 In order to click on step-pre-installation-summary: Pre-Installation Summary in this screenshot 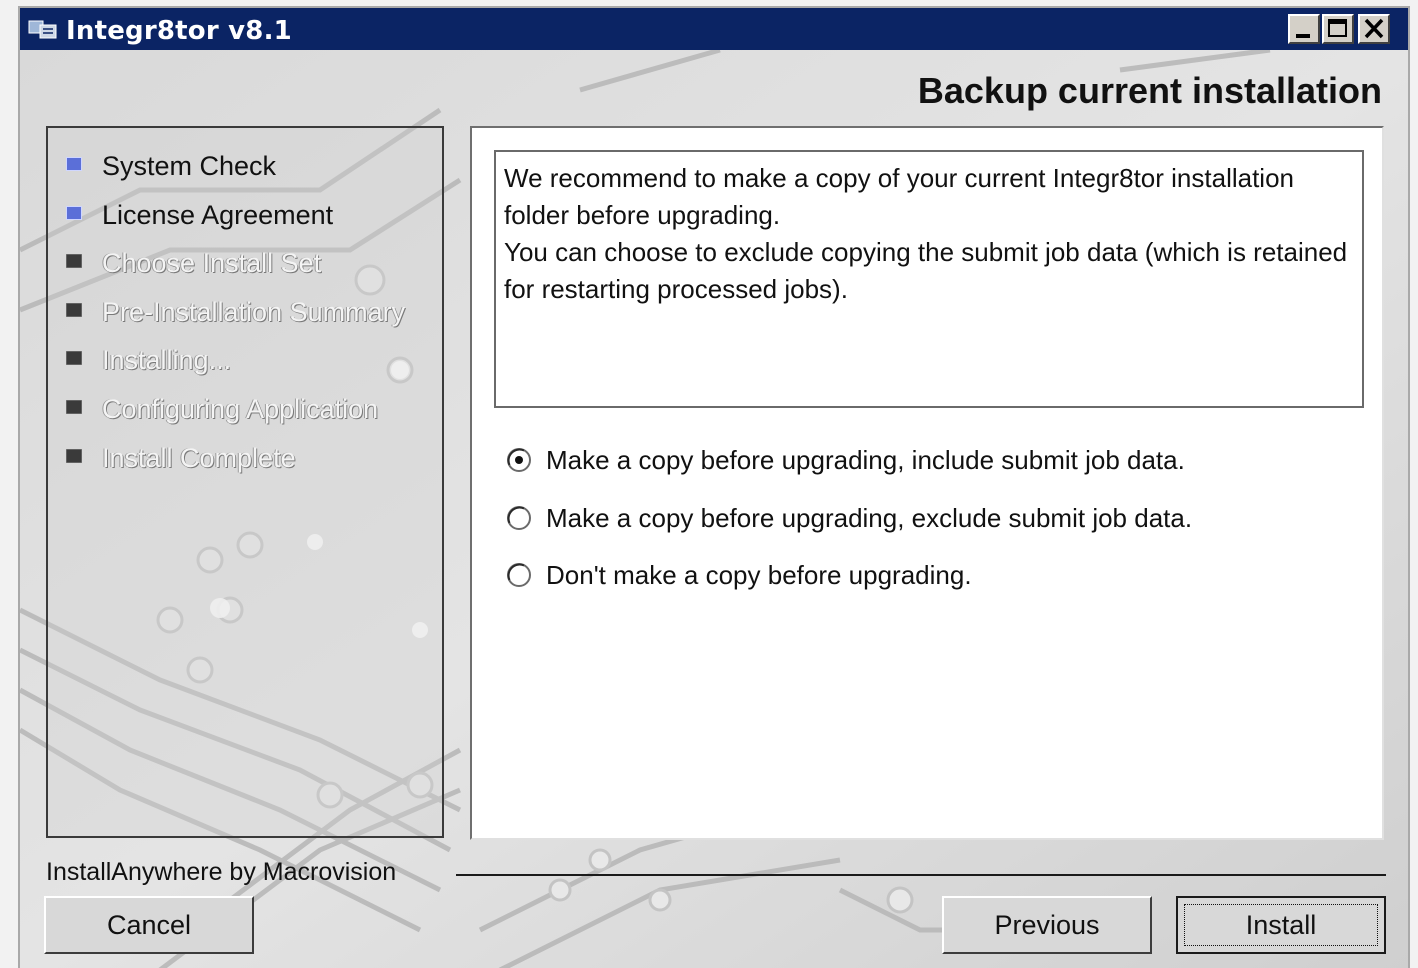, I will do `click(226, 318)`.